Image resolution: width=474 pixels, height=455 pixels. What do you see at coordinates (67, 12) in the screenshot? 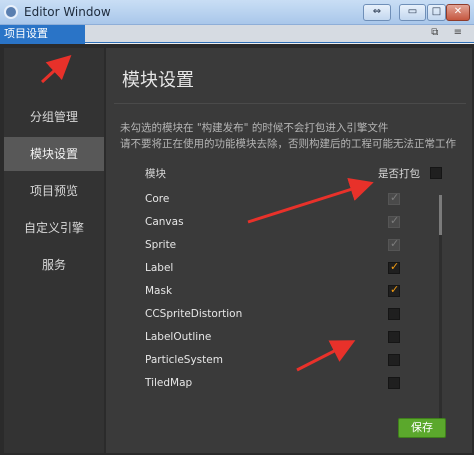
I see `window-title: Editor Window` at bounding box center [67, 12].